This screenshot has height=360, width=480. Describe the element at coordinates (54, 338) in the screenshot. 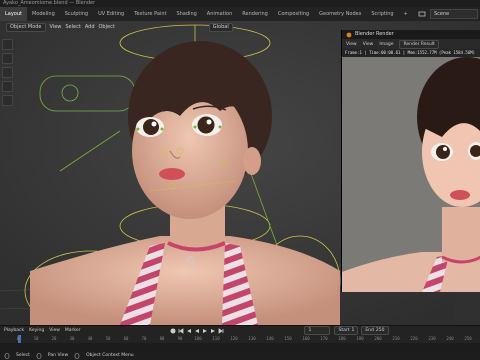

I see `ruler-label: 20` at that location.